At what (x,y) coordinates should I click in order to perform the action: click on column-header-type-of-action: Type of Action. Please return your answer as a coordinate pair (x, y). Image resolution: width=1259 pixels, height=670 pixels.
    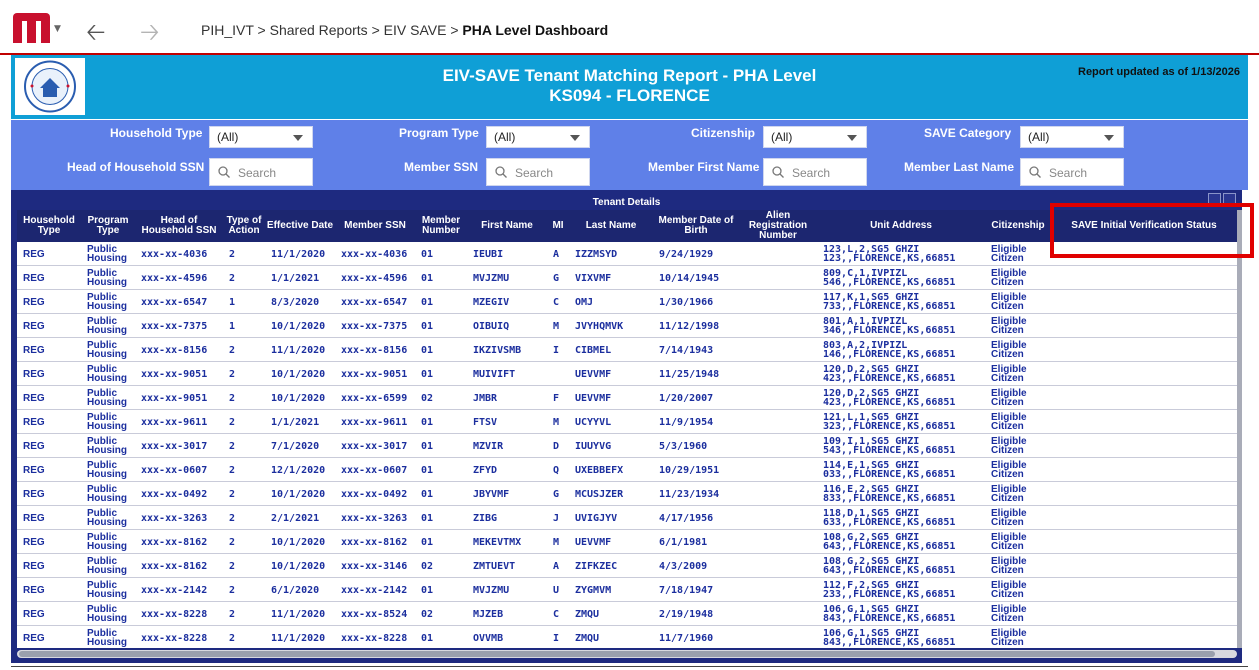
    Looking at the image, I should click on (244, 226).